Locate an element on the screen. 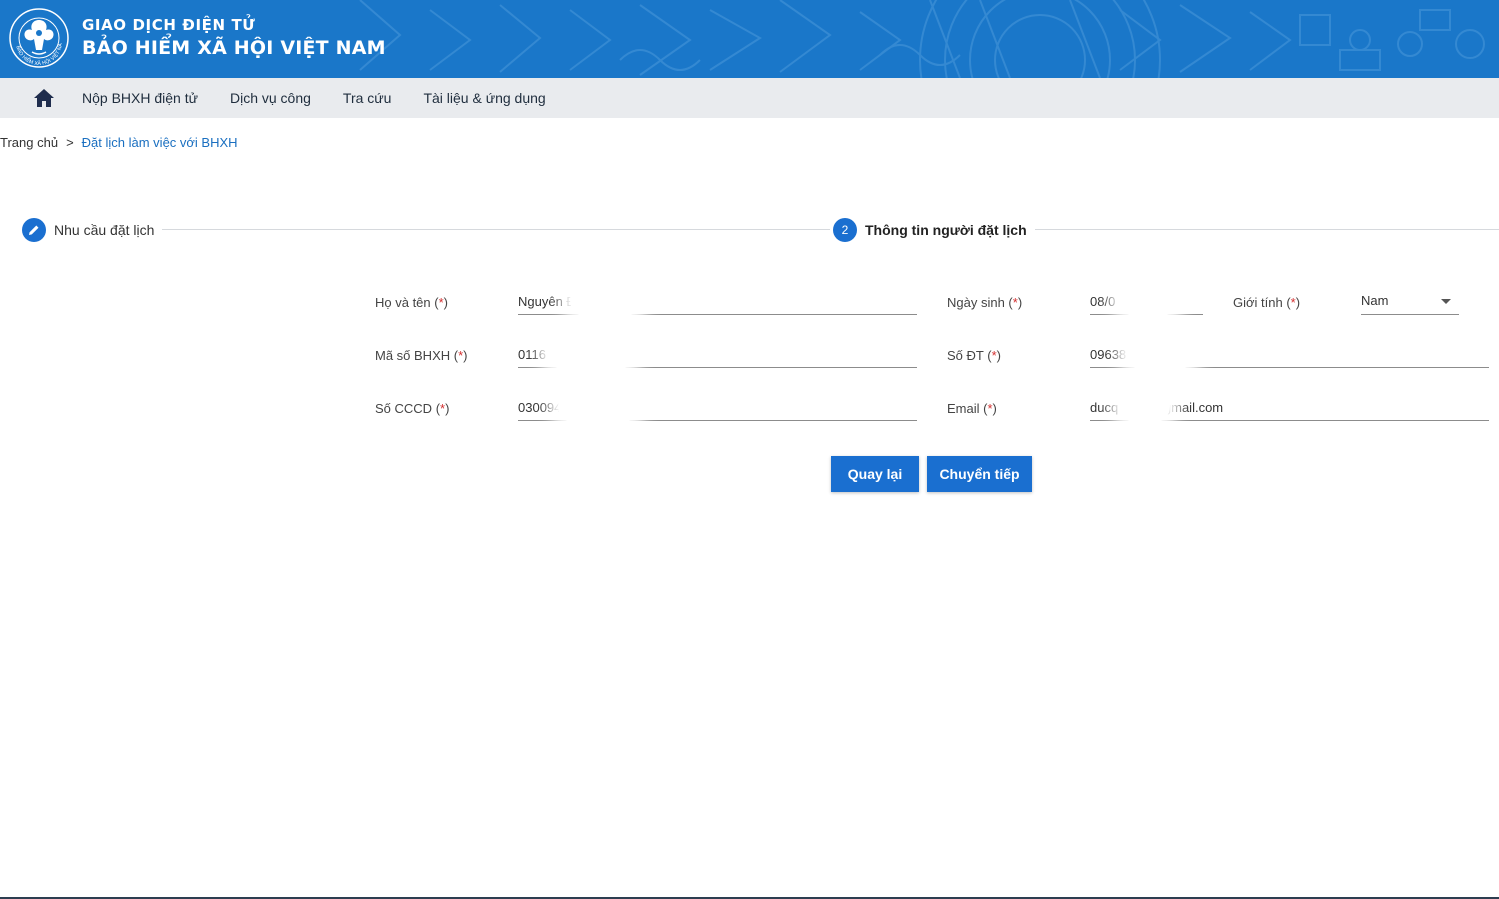 This screenshot has height=899, width=1499. ngay-sinh-input is located at coordinates (1146, 300).